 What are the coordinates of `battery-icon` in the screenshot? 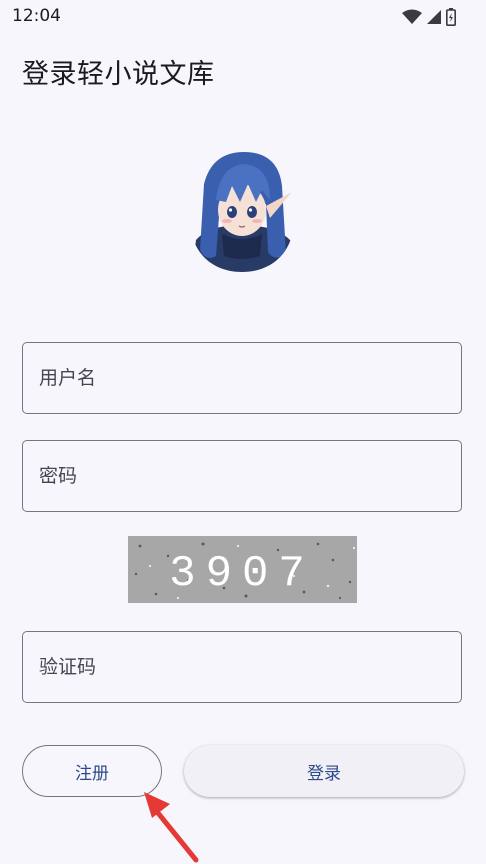 It's located at (451, 17).